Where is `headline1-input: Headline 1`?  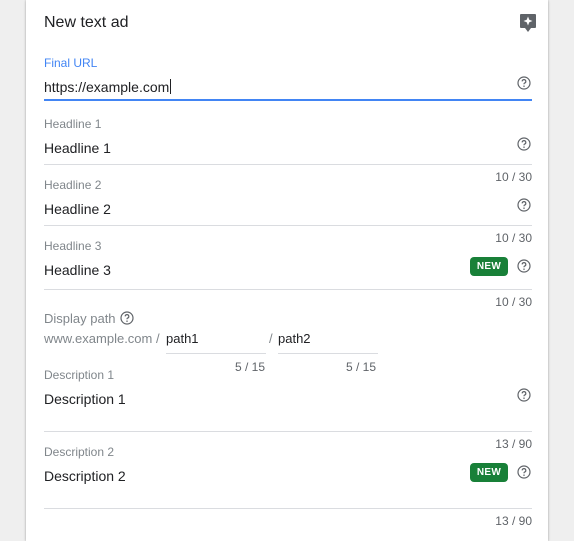
headline1-input: Headline 1 is located at coordinates (77, 148).